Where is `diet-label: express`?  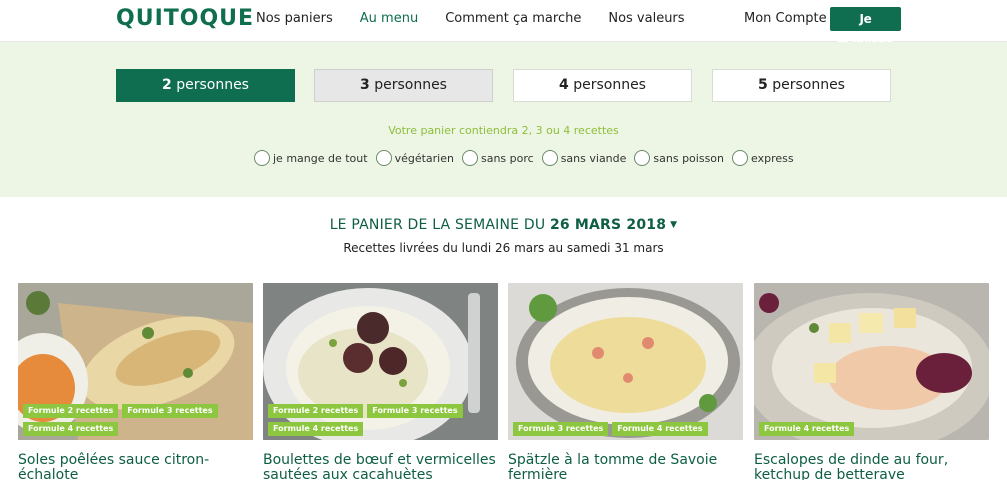 diet-label: express is located at coordinates (772, 158).